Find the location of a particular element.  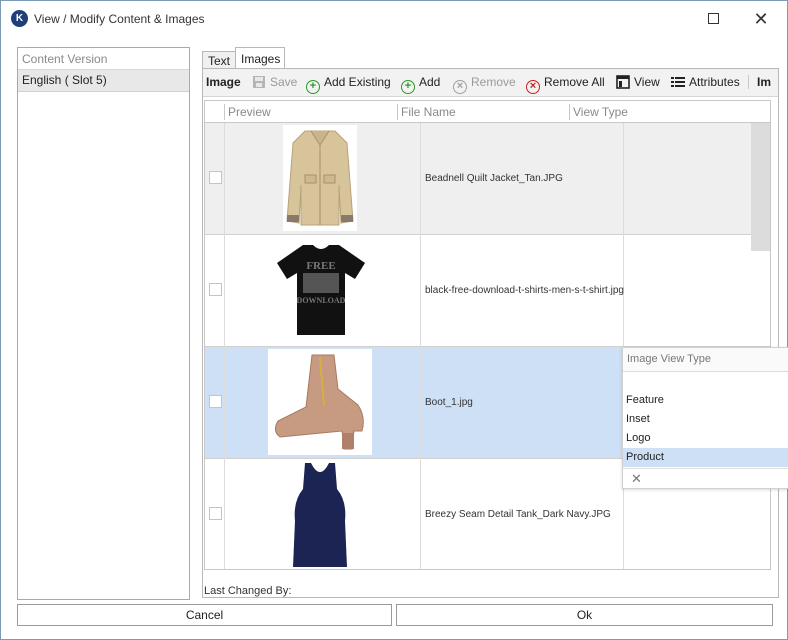

boot-thumbnail is located at coordinates (320, 402).